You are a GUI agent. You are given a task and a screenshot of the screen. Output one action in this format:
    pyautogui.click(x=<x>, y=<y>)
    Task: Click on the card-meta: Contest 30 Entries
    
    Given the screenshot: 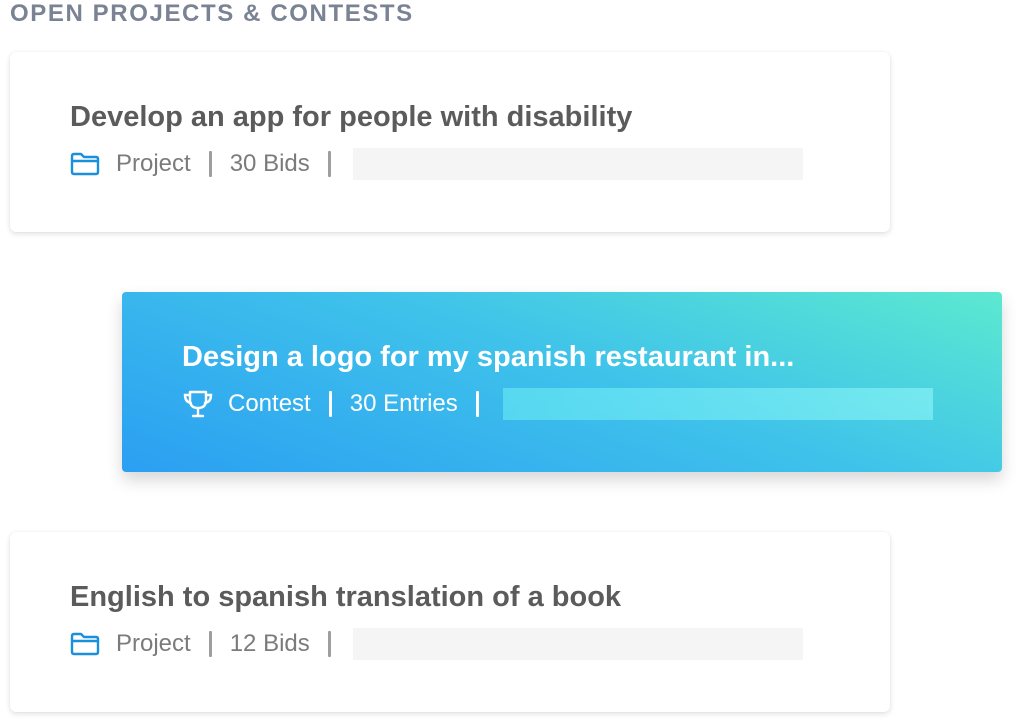 What is the action you would take?
    pyautogui.click(x=557, y=404)
    